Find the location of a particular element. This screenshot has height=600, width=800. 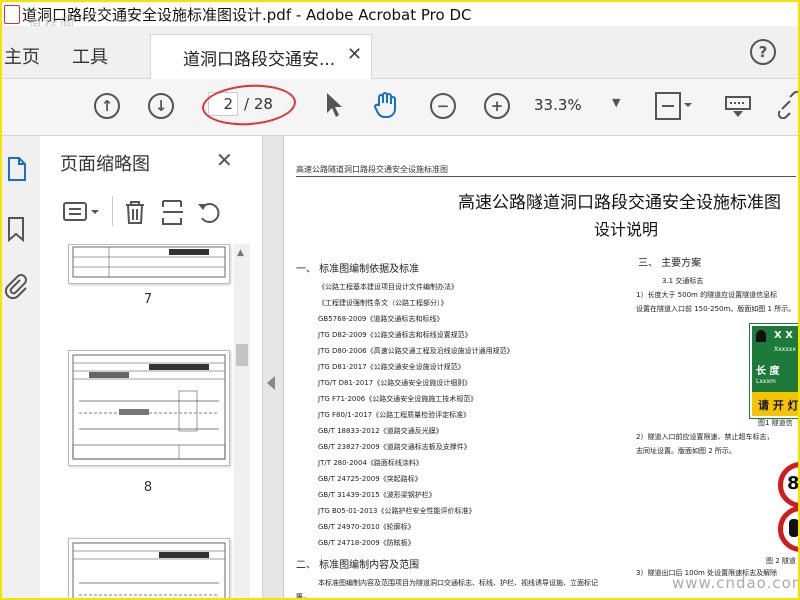

tunnel-icon is located at coordinates (761, 336).